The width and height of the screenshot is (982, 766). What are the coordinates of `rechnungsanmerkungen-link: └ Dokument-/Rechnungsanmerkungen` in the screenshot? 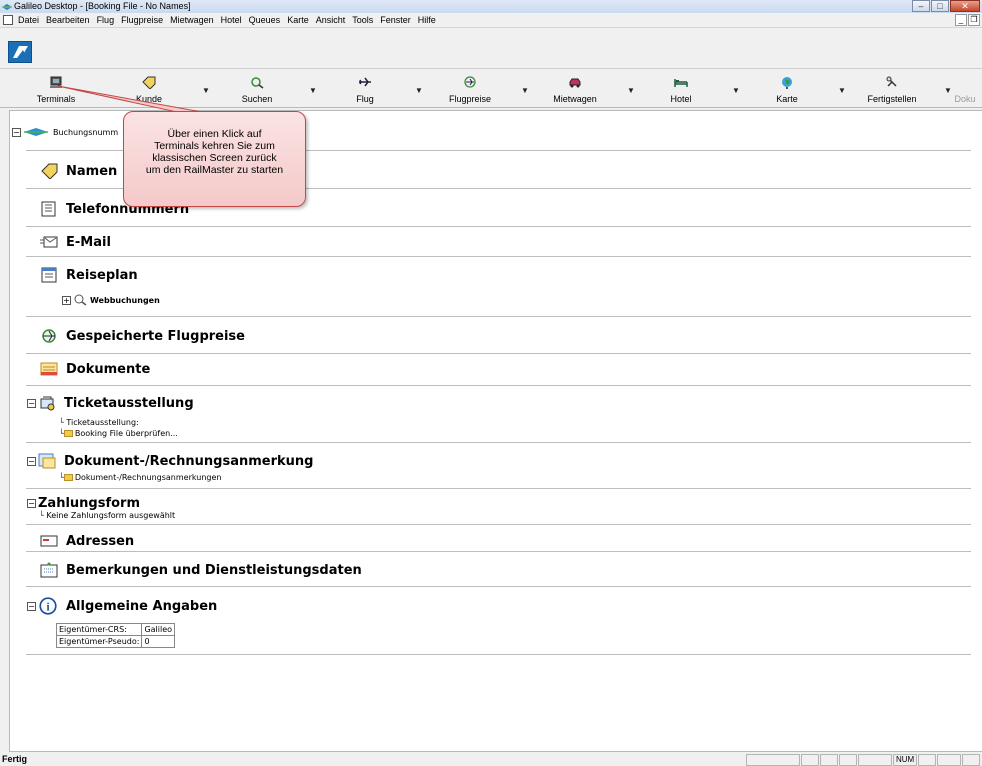 It's located at (140, 477).